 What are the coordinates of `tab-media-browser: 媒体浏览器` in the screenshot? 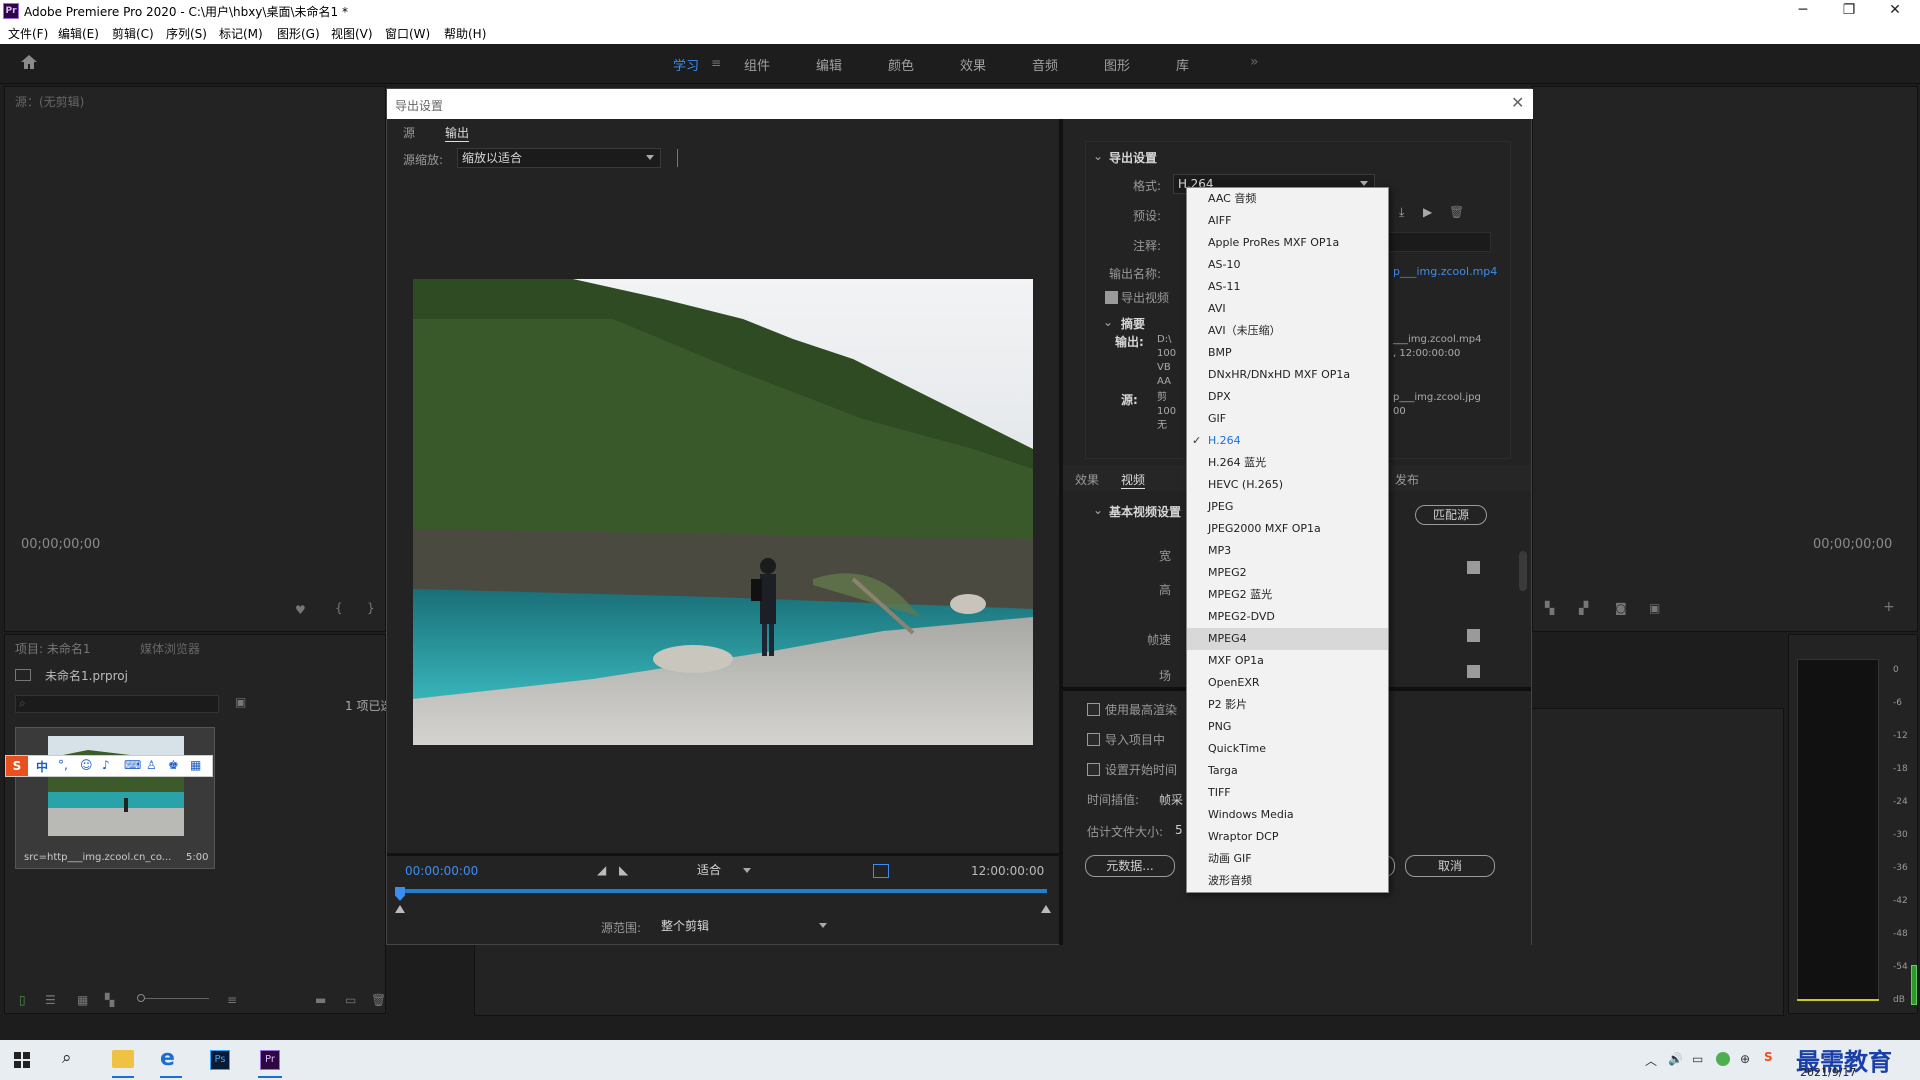 It's located at (170, 648).